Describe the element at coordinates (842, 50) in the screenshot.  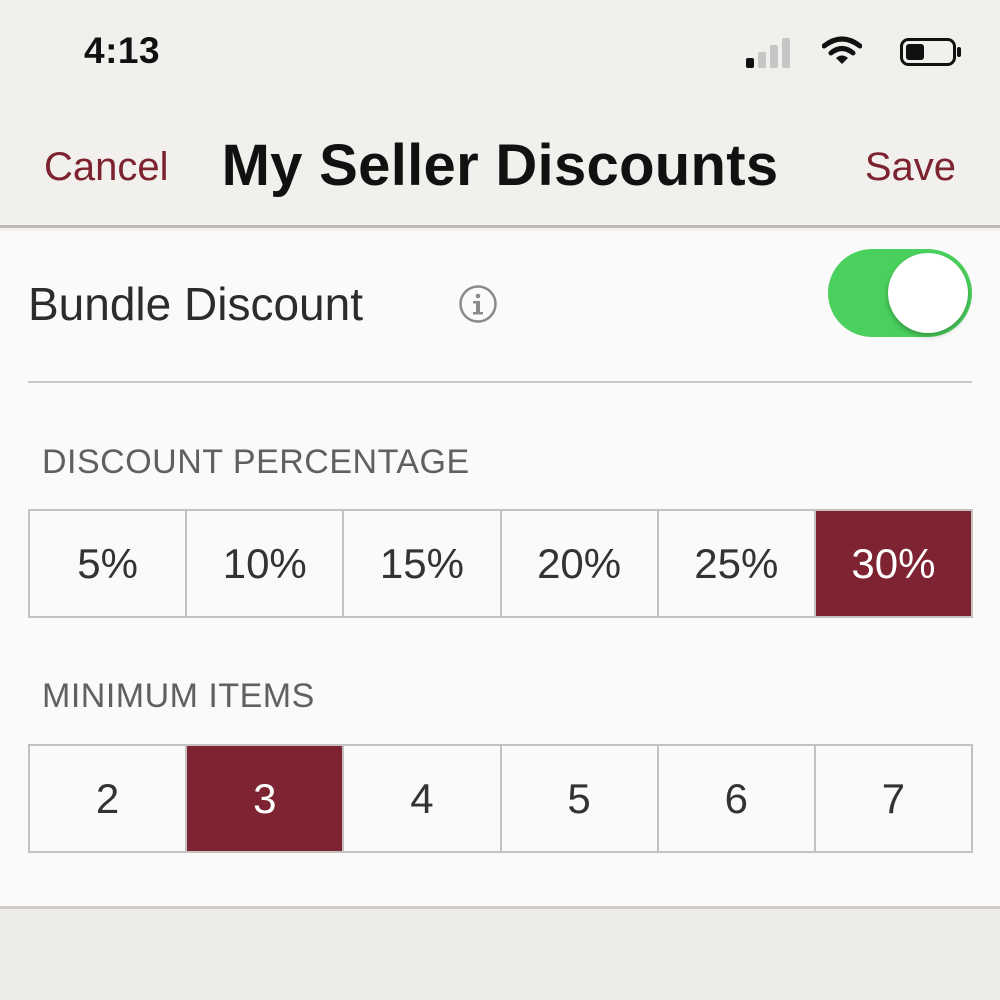
I see `wifi-icon` at that location.